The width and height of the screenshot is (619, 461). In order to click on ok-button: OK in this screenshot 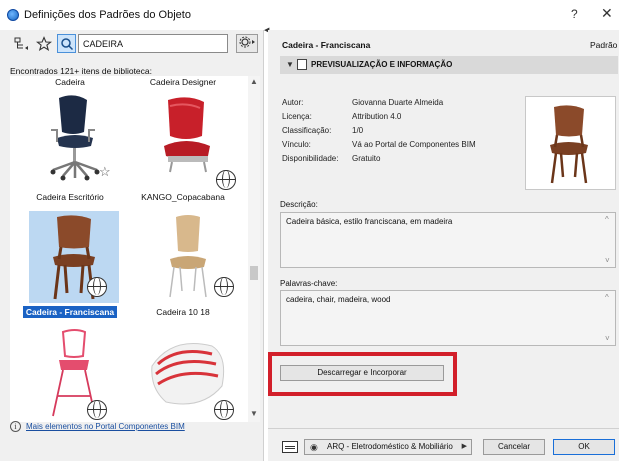, I will do `click(584, 447)`.